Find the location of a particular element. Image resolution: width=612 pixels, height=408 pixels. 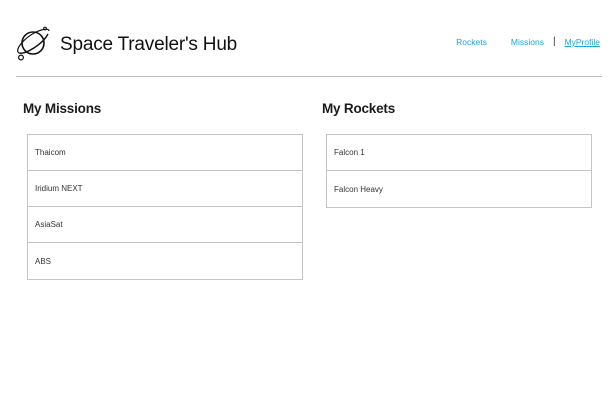

brand: Space Traveler's Hub is located at coordinates (126, 44).